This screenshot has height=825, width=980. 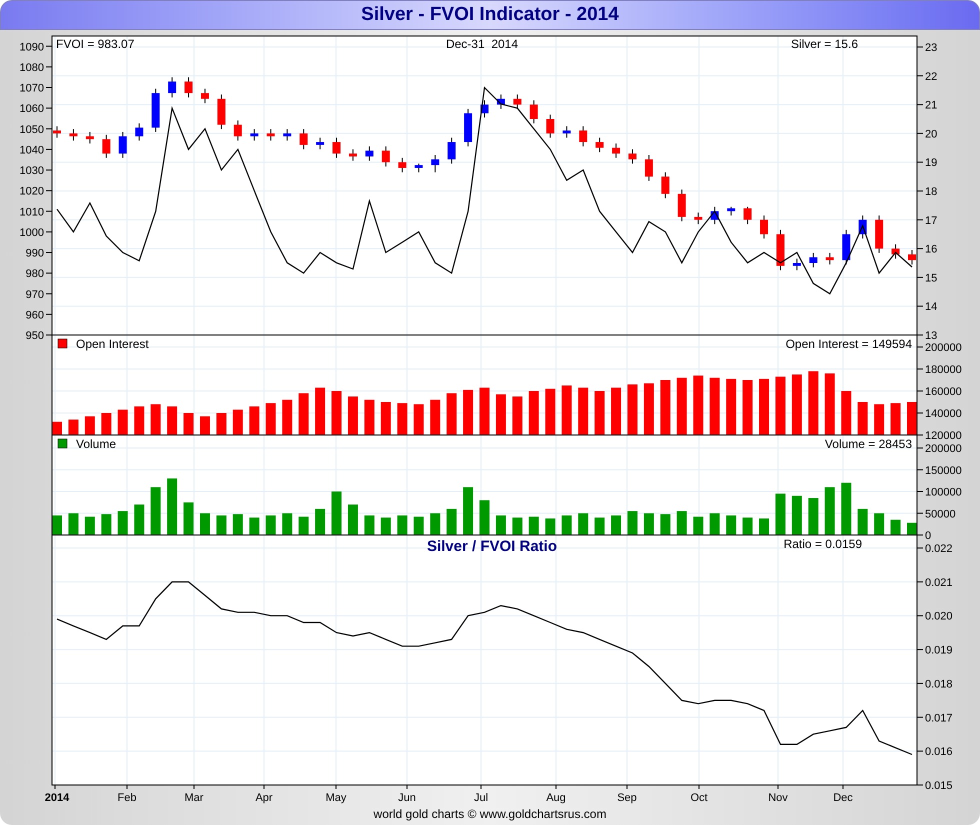 What do you see at coordinates (32, 232) in the screenshot?
I see `axis-label: 1000` at bounding box center [32, 232].